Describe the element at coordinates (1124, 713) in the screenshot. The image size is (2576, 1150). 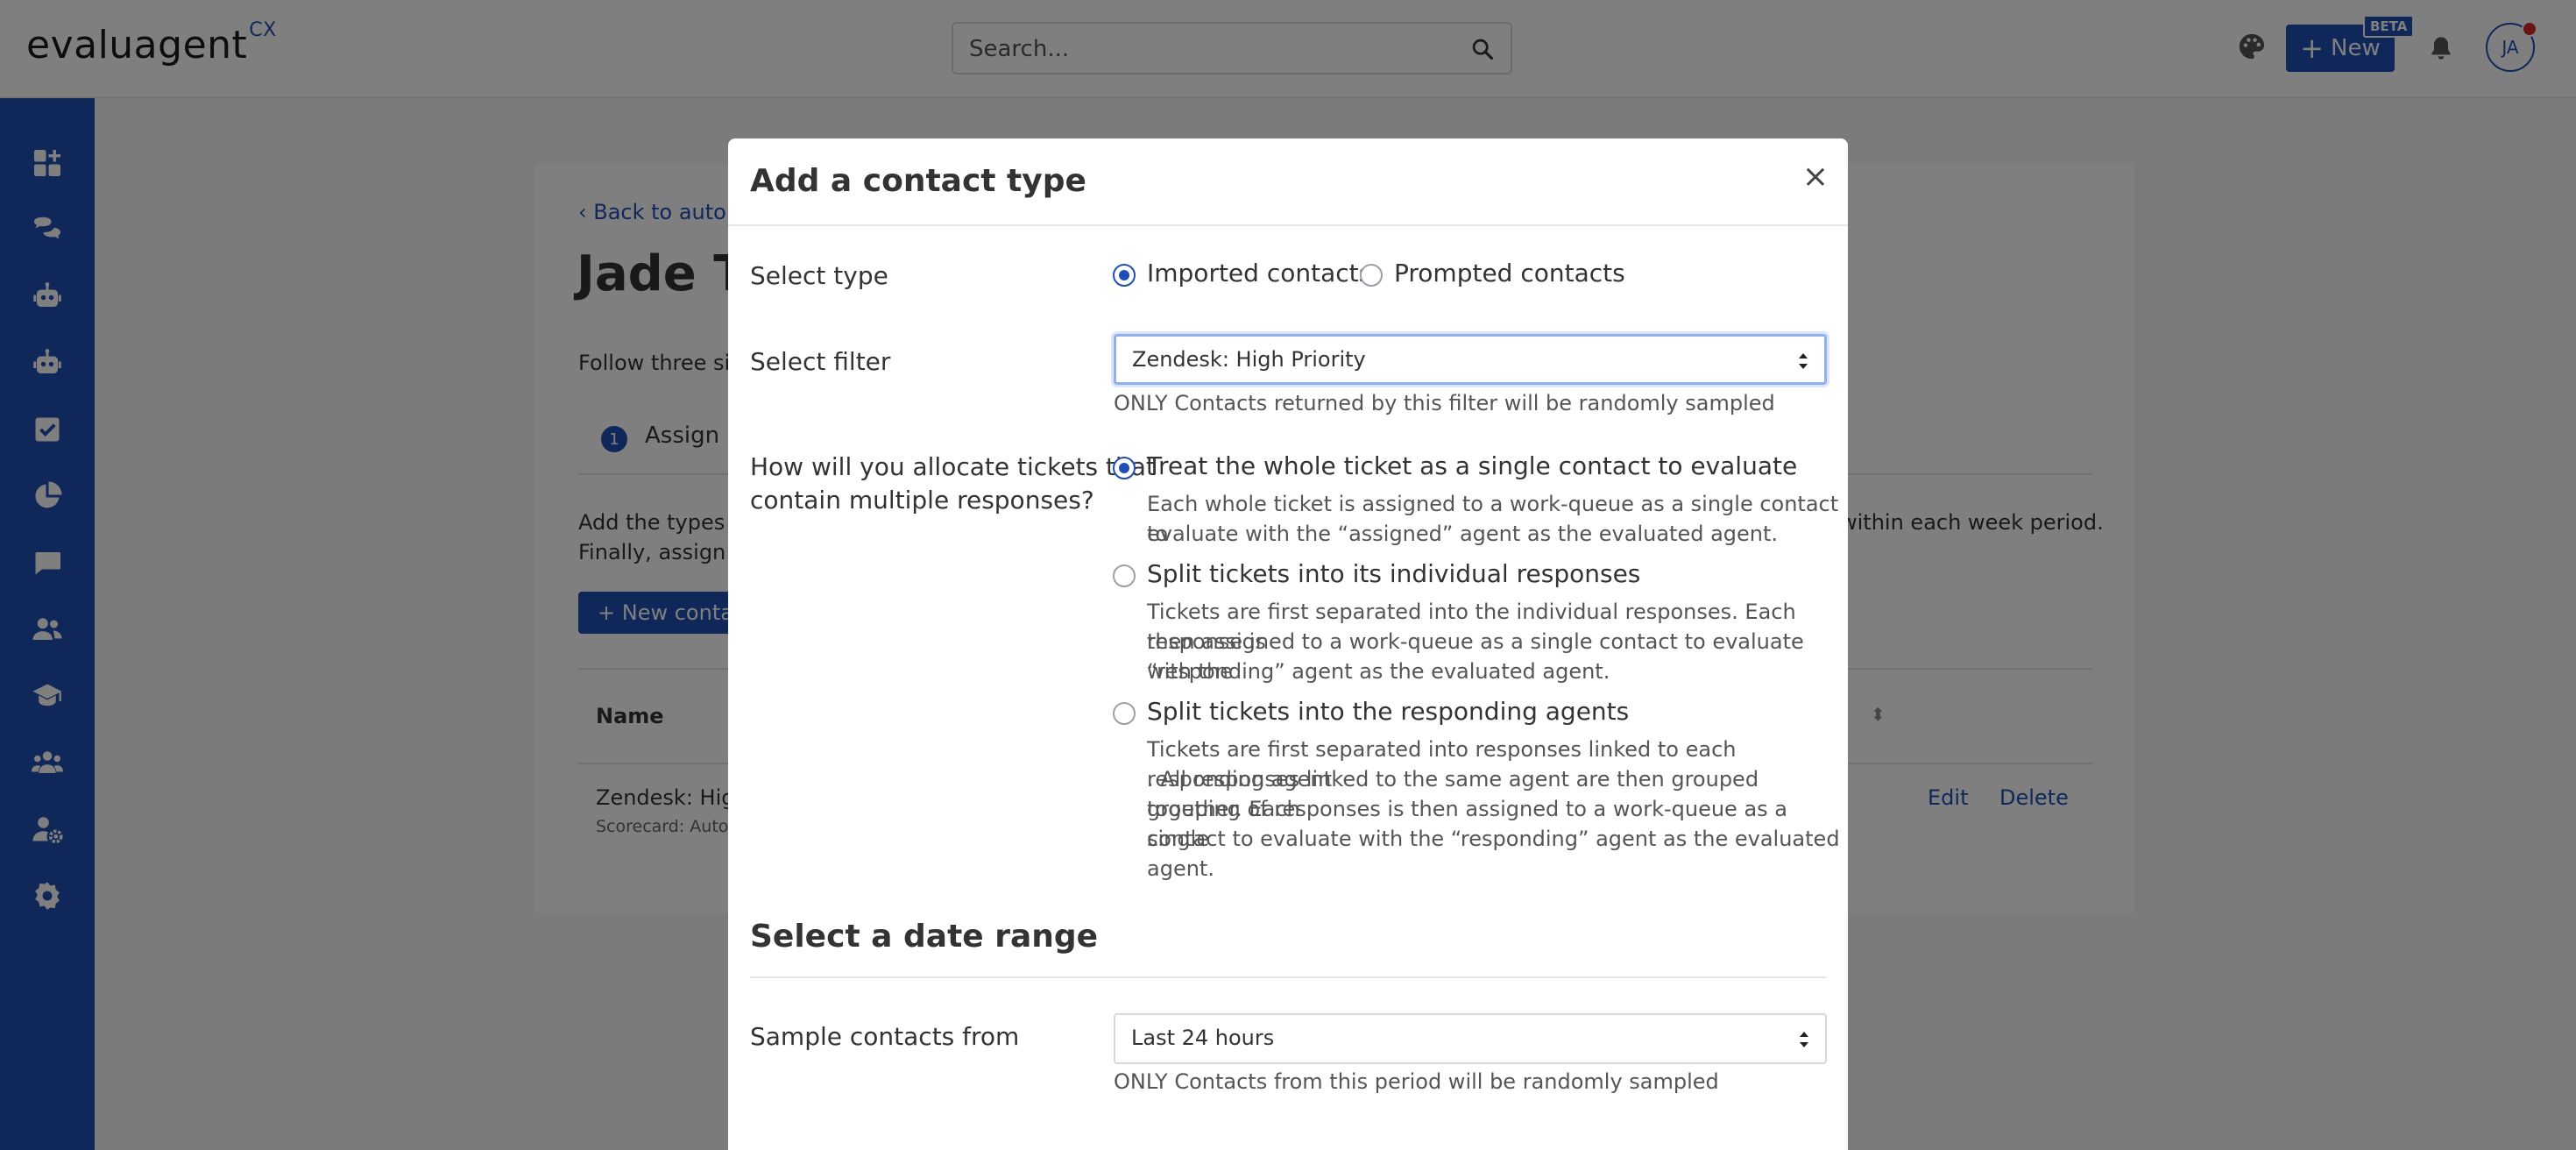
I see `radio-responding-agents` at that location.